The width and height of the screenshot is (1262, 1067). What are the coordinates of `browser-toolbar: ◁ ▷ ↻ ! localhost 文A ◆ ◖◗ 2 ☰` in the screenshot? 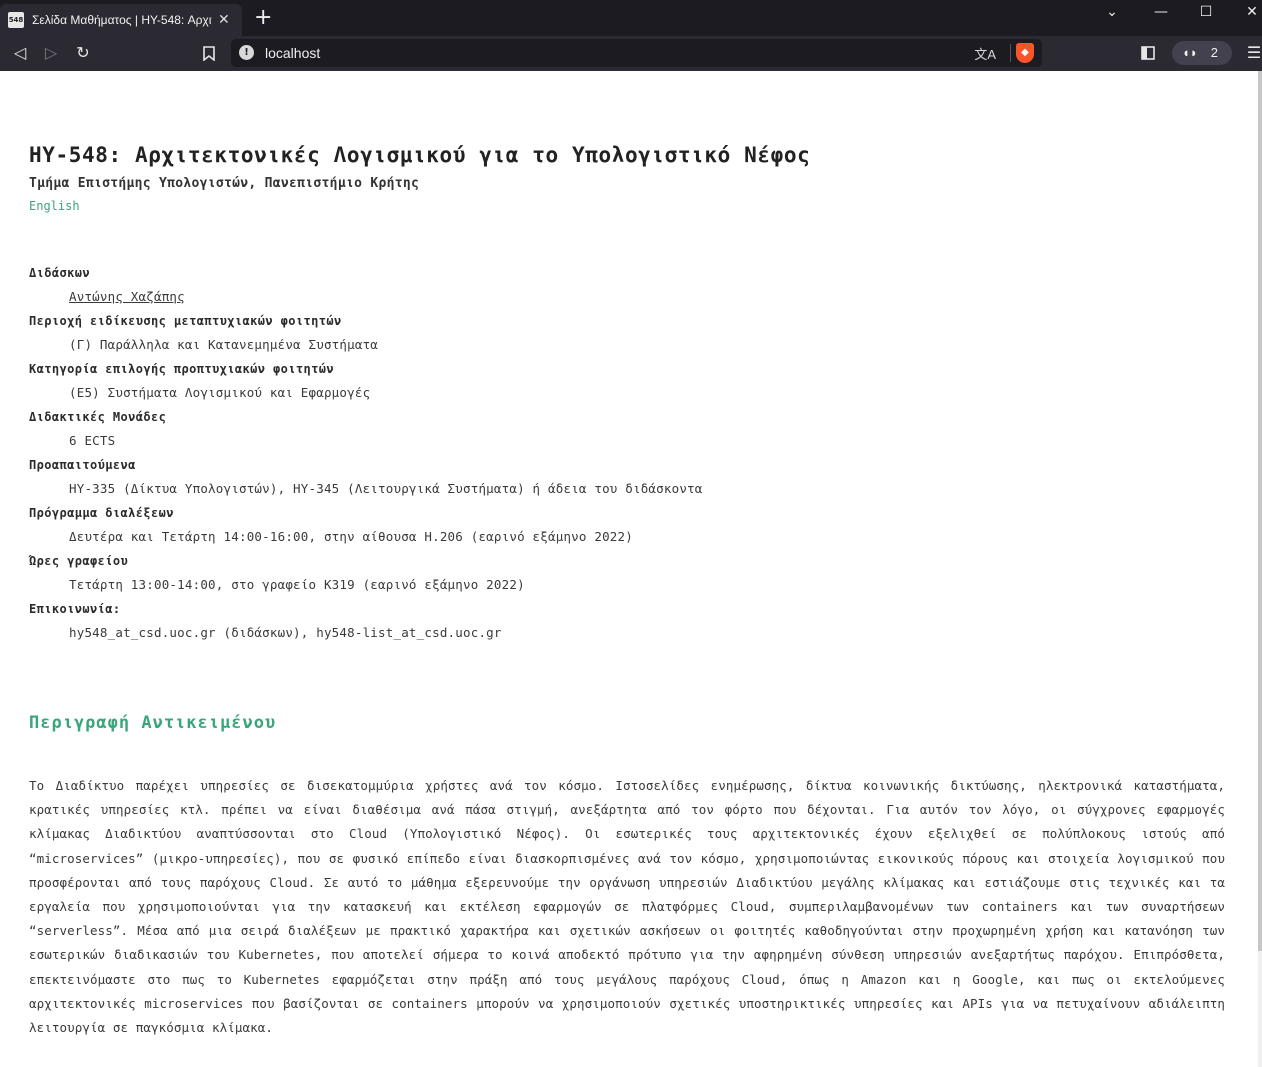 It's located at (631, 53).